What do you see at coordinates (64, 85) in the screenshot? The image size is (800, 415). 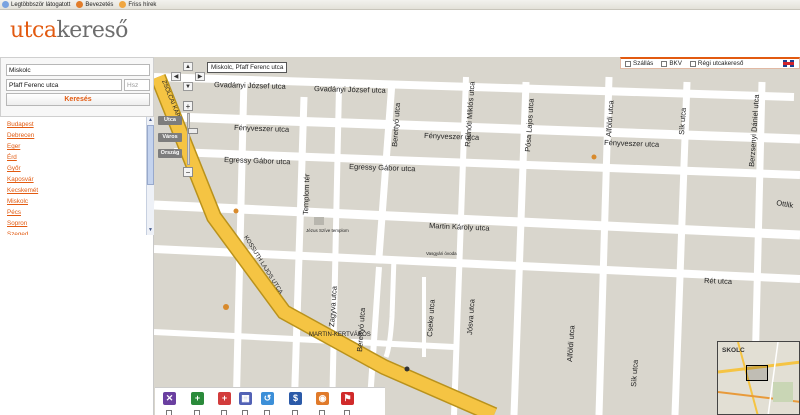 I see `street-input: Pfaff Ferenc utca` at bounding box center [64, 85].